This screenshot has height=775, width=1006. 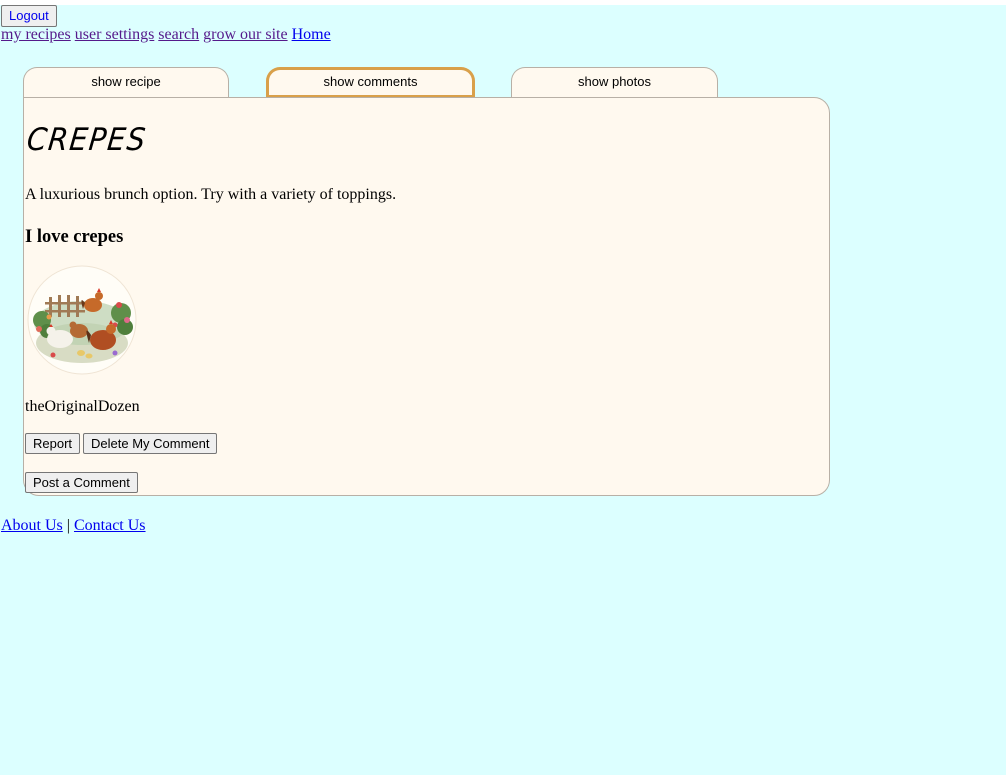 I want to click on post-comment-button: Post a Comment, so click(x=81, y=482).